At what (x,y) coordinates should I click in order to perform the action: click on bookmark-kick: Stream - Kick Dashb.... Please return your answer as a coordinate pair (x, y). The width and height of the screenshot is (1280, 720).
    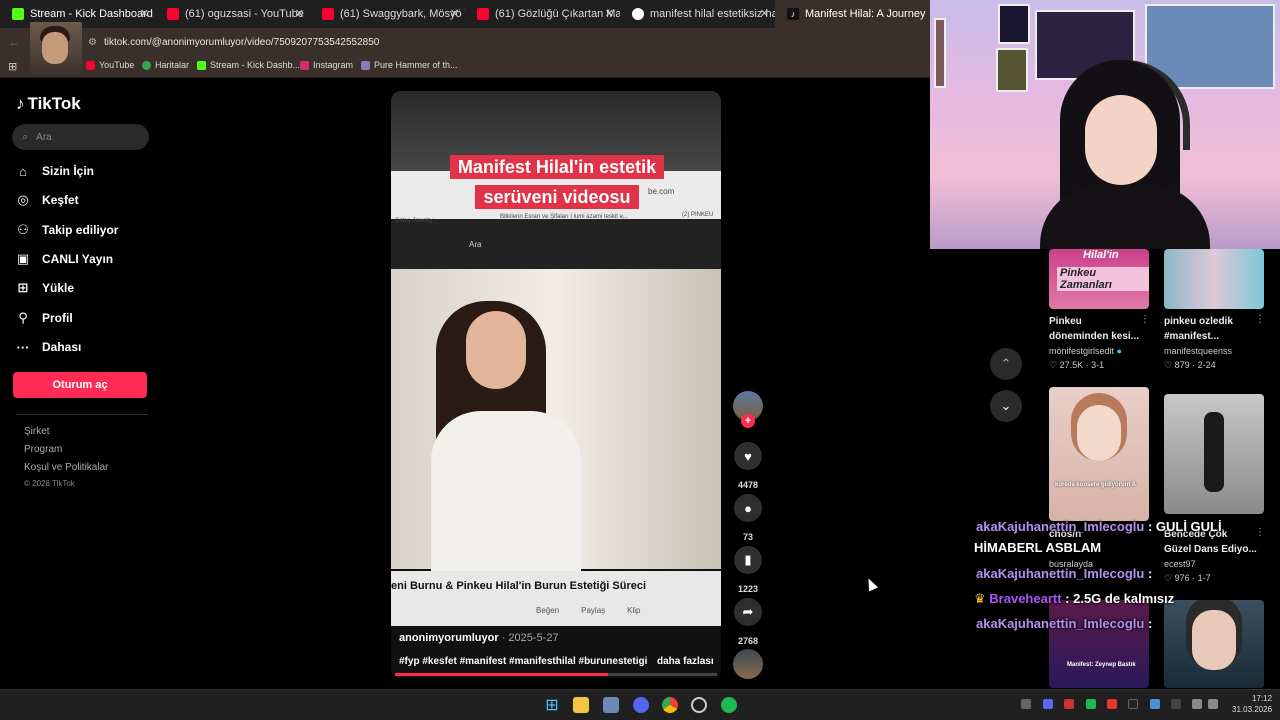
    Looking at the image, I should click on (248, 65).